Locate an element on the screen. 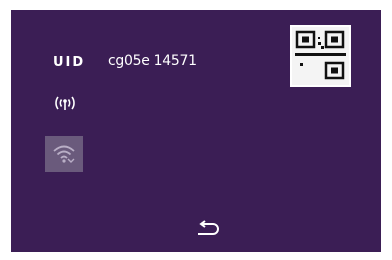  qr-code-icon is located at coordinates (320, 55).